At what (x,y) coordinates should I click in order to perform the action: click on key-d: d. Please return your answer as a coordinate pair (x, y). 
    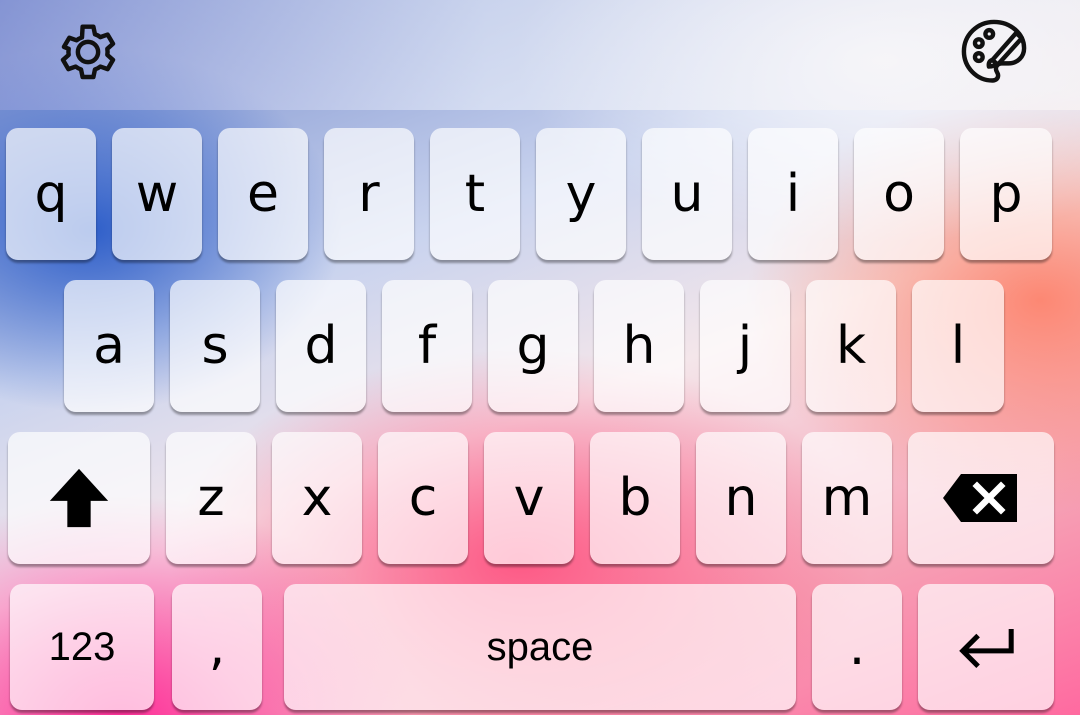
    Looking at the image, I should click on (321, 346).